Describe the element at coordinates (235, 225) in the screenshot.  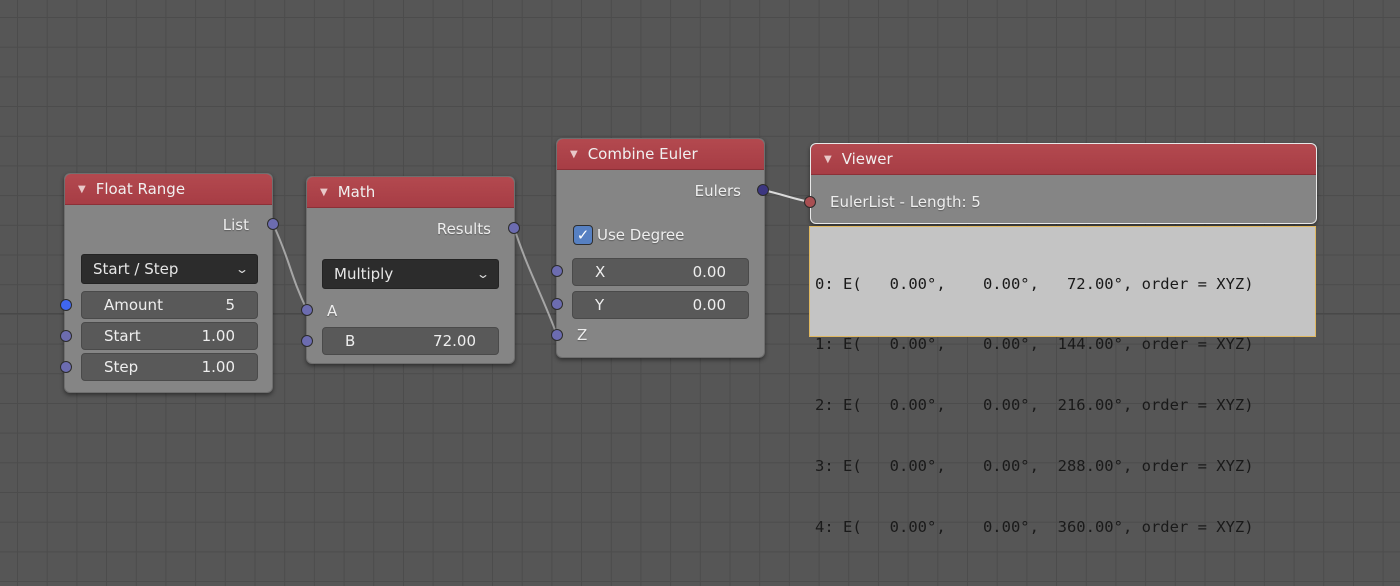
I see `output-label-list: List` at that location.